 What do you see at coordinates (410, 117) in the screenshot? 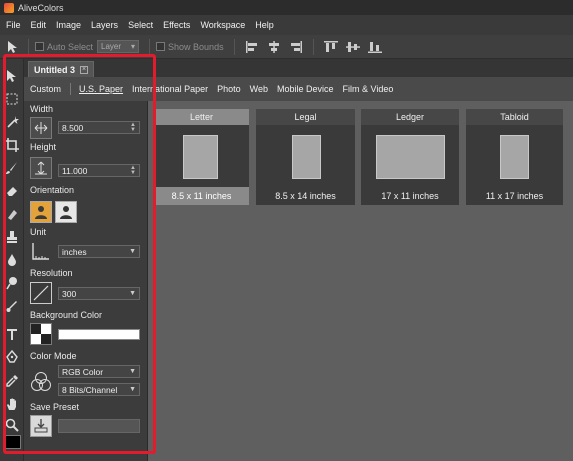
I see `preset-card-name: Ledger` at bounding box center [410, 117].